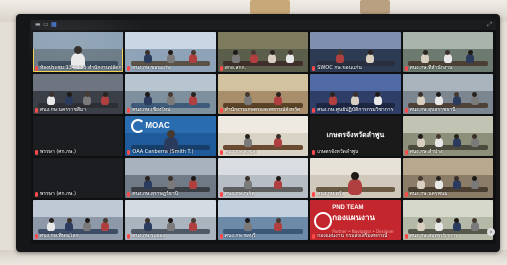 This screenshot has width=507, height=265. I want to click on participant-tile: เกษตรจังหวัดลำพูน เกษตรจังหวัดลำพูน, so click(355, 136).